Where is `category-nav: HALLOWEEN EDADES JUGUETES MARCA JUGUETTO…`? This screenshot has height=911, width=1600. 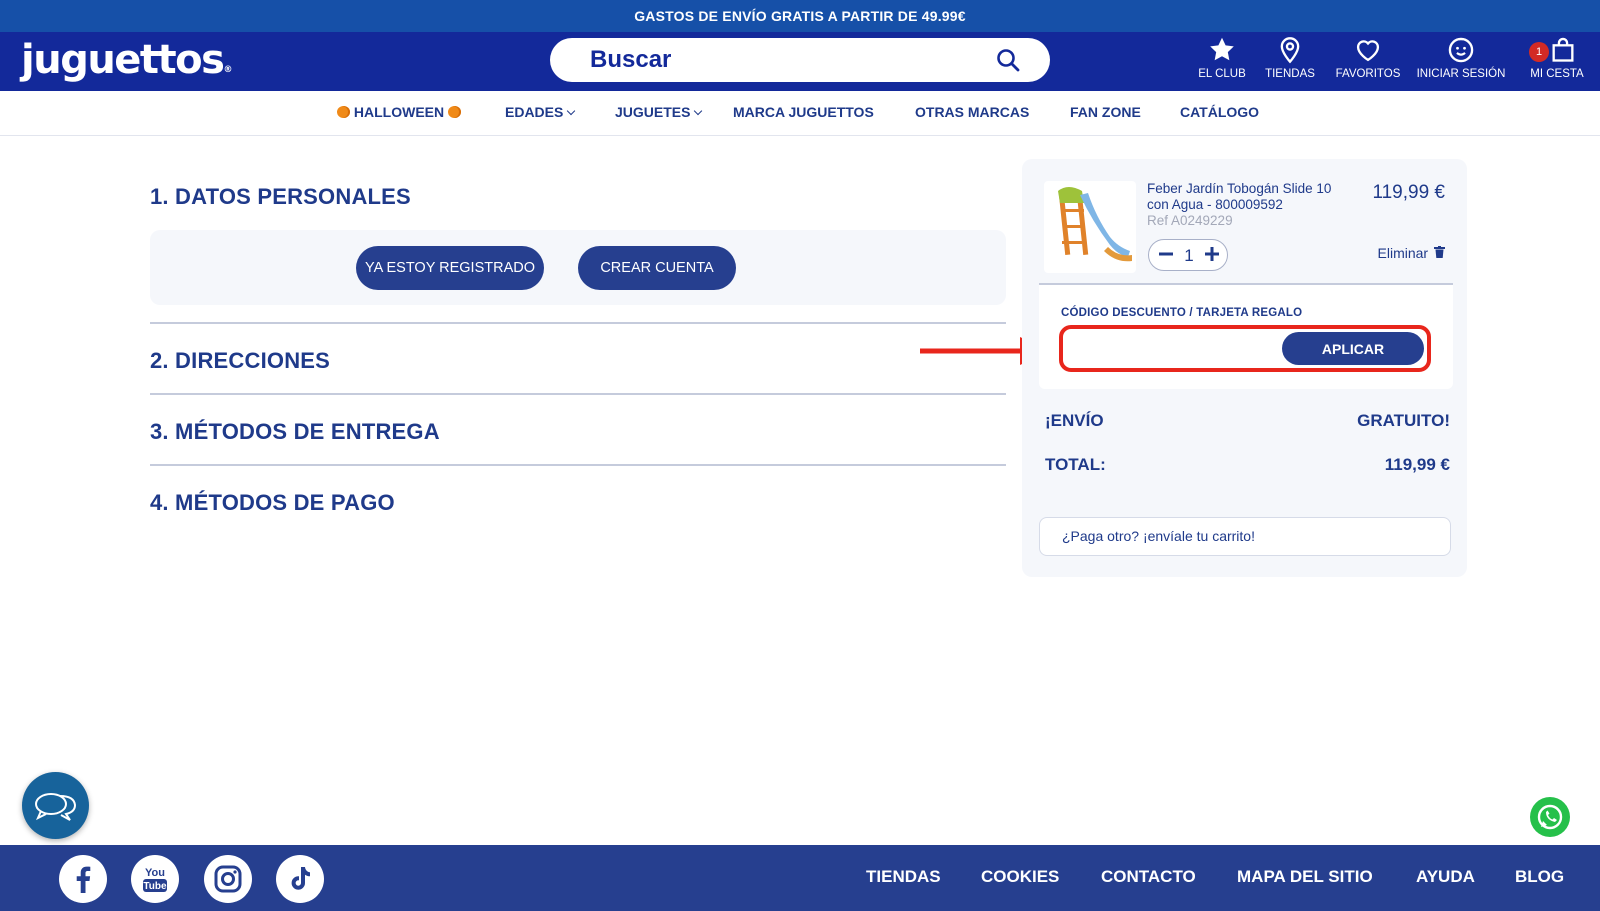
category-nav: HALLOWEEN EDADES JUGUETES MARCA JUGUETTO… is located at coordinates (800, 113).